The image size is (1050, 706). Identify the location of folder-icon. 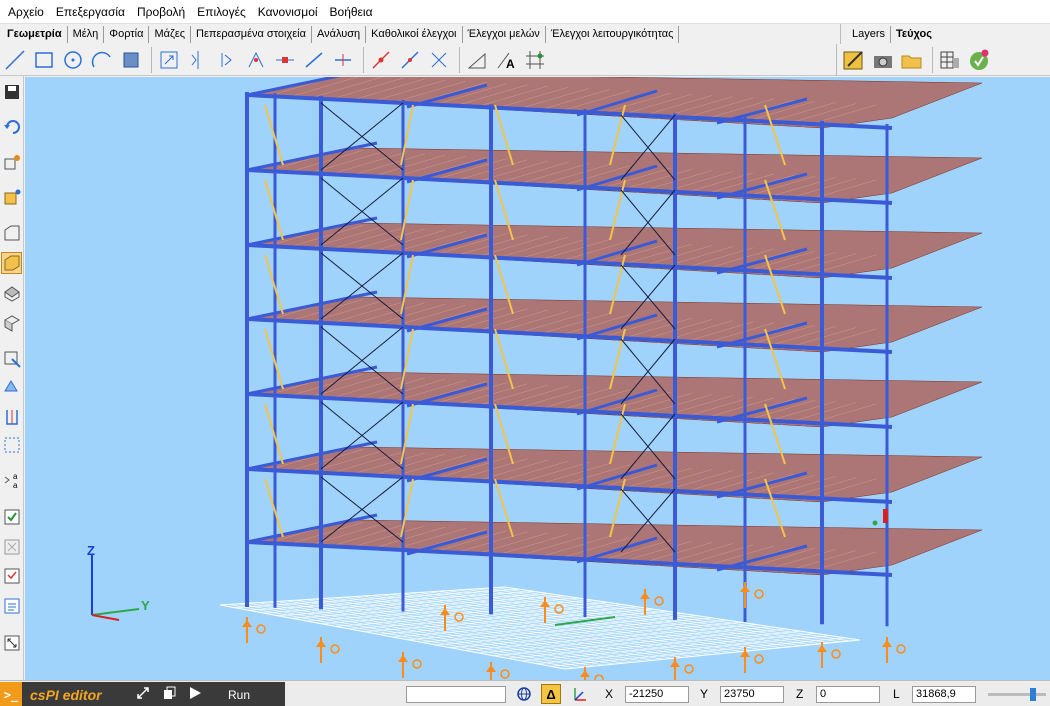
(912, 60).